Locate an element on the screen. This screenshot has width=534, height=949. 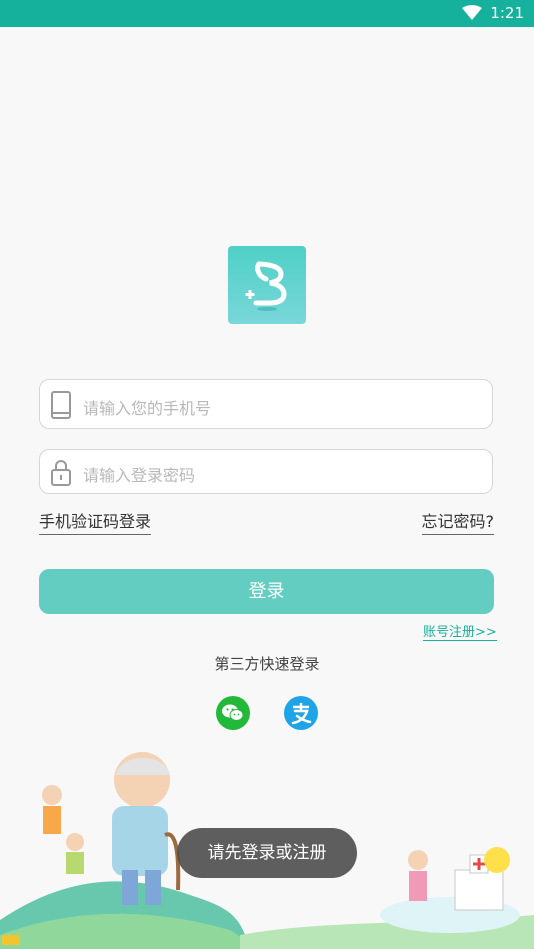
wifi-icon is located at coordinates (472, 12).